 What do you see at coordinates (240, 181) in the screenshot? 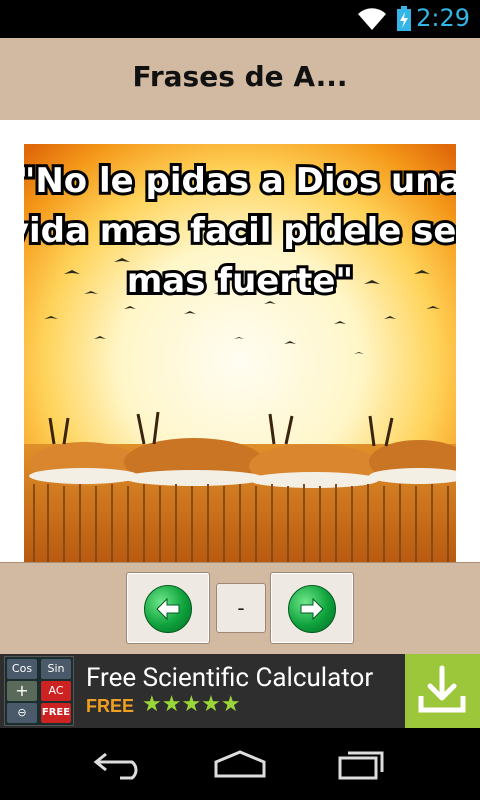
I see `quote-line-1: "No le pidas a Dios una` at bounding box center [240, 181].